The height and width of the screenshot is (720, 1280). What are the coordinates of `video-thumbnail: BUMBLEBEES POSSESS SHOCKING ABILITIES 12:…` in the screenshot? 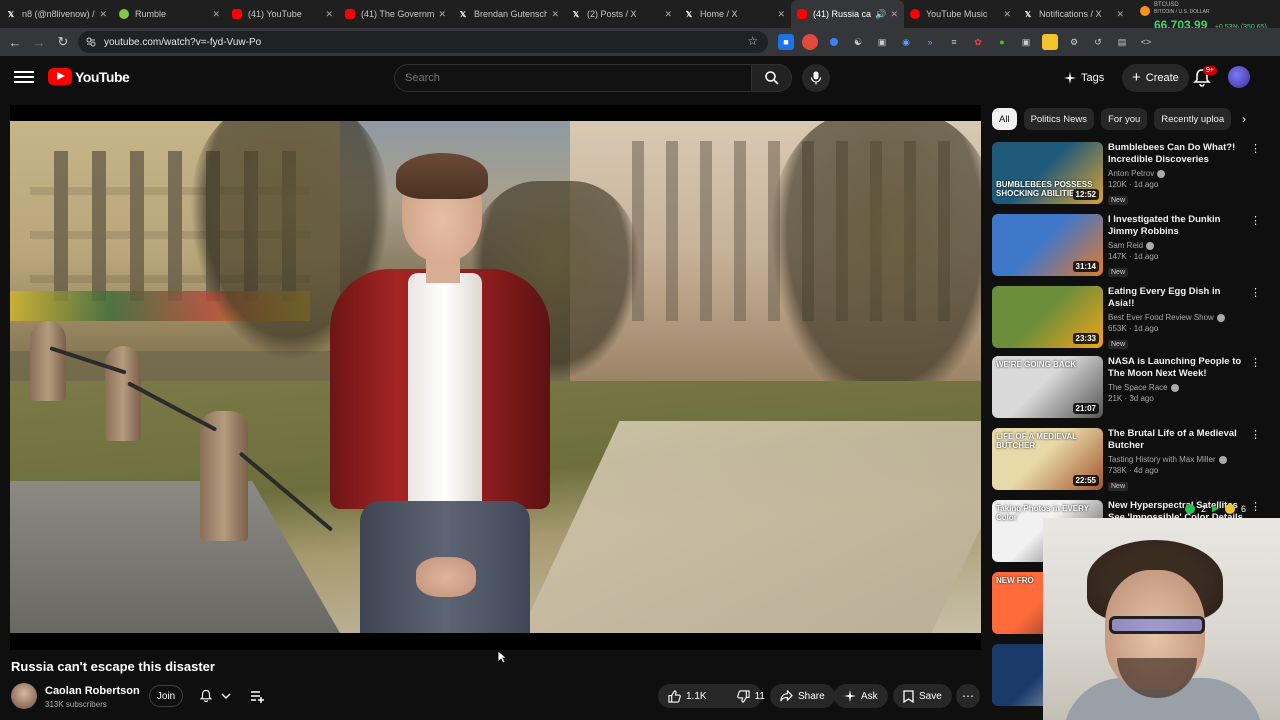 It's located at (1047, 173).